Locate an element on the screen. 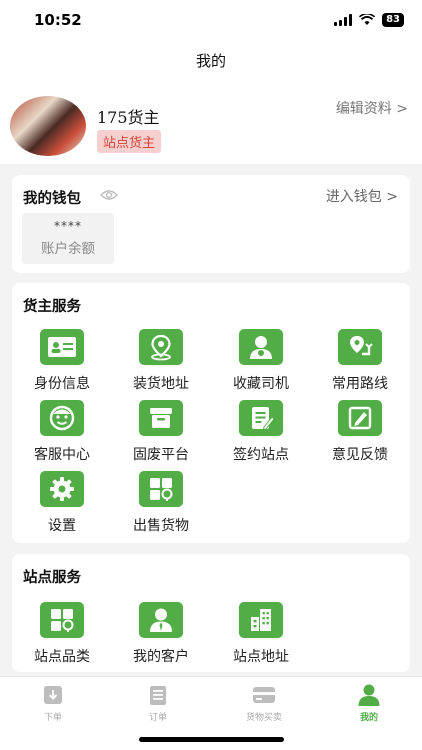 The image size is (422, 750). service-label: 身份信息 is located at coordinates (62, 384).